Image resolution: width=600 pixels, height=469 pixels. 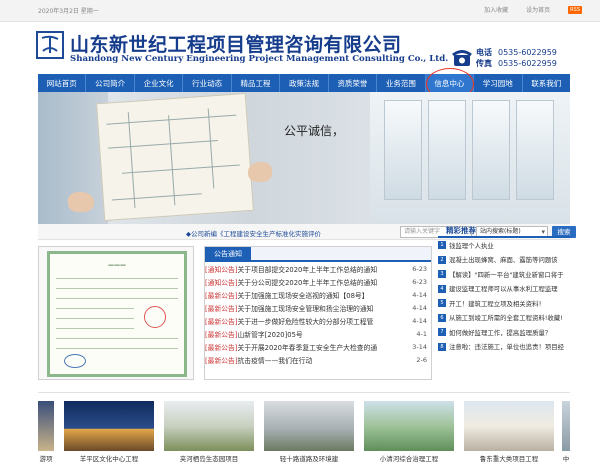 I want to click on recommended-link: 建设监理工程师可以从事水利工程监理, so click(x=503, y=288).